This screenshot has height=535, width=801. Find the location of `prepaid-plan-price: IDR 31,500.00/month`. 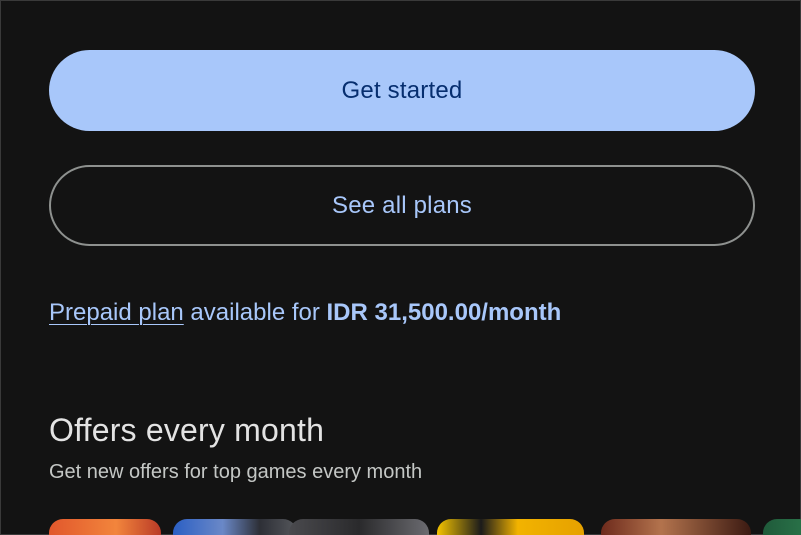

prepaid-plan-price: IDR 31,500.00/month is located at coordinates (444, 312).